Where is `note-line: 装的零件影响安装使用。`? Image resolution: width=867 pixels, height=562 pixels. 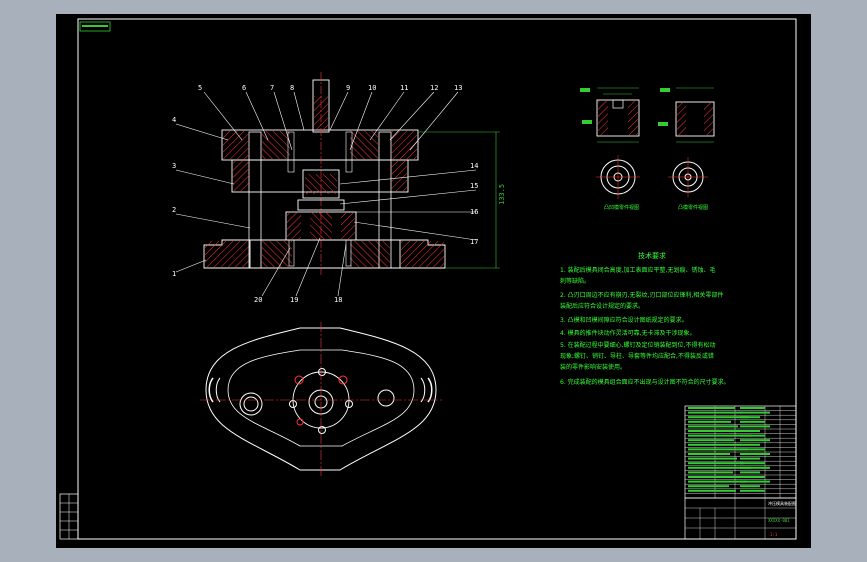
note-line: 装的零件影响安装使用。 is located at coordinates (593, 367).